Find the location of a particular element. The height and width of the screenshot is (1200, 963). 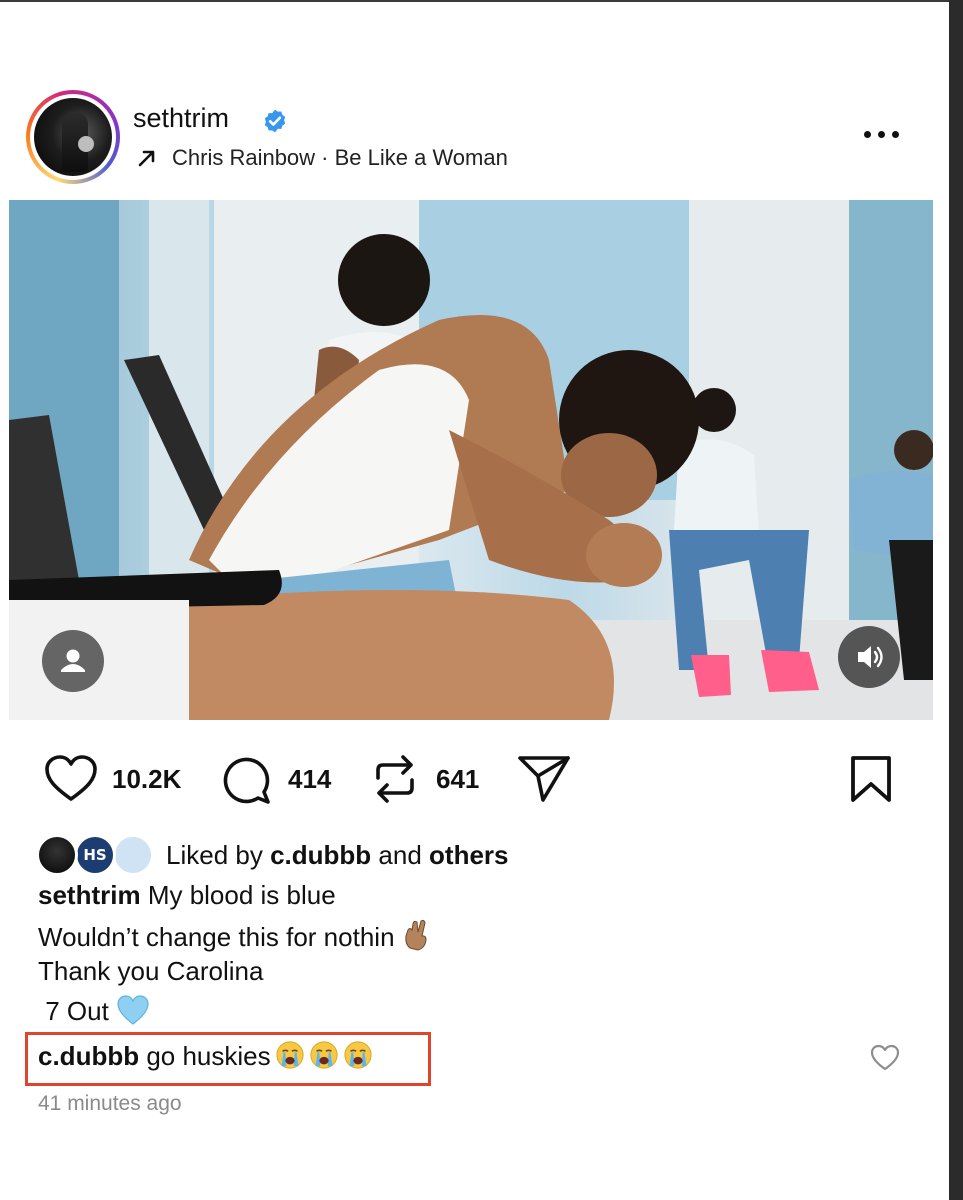

caption-text: Thank you Carolina is located at coordinates (151, 971).